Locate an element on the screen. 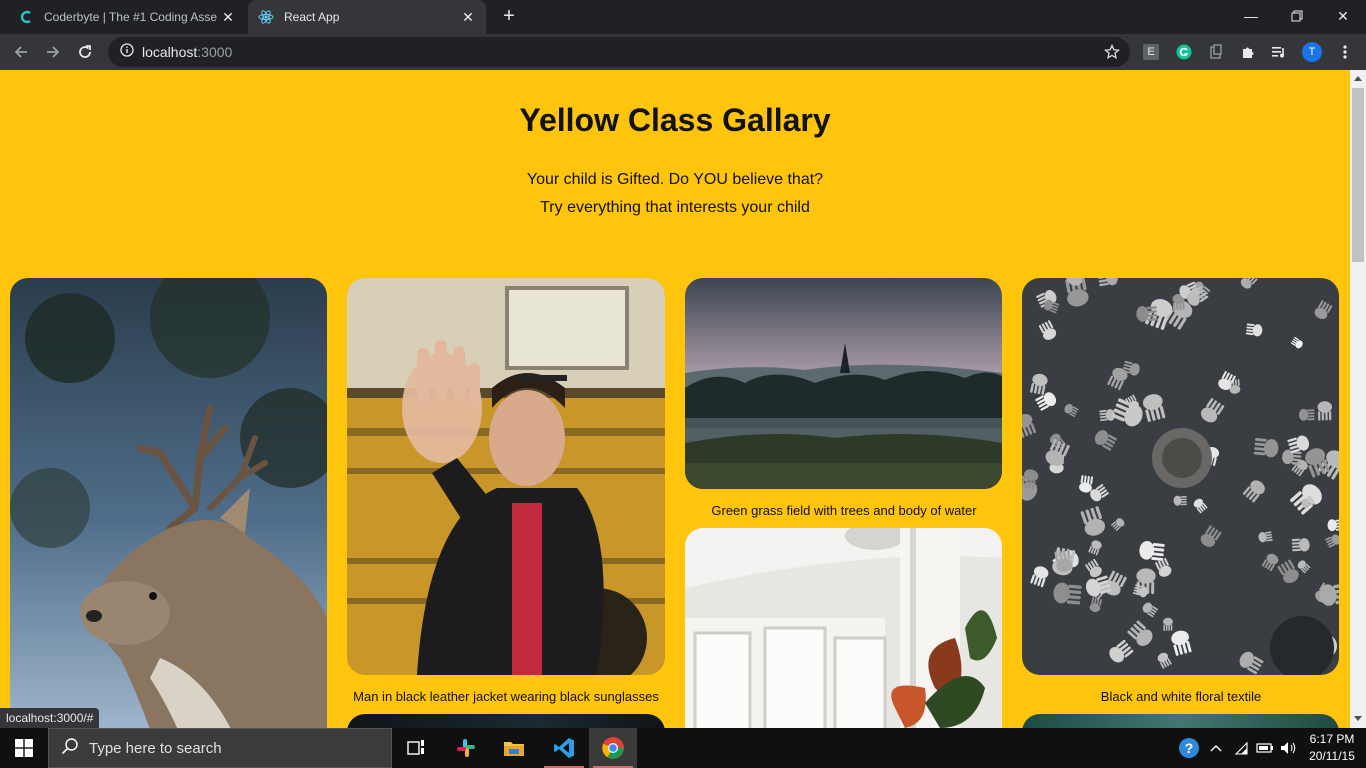 This screenshot has height=768, width=1366. help-icon: ? is located at coordinates (1189, 748).